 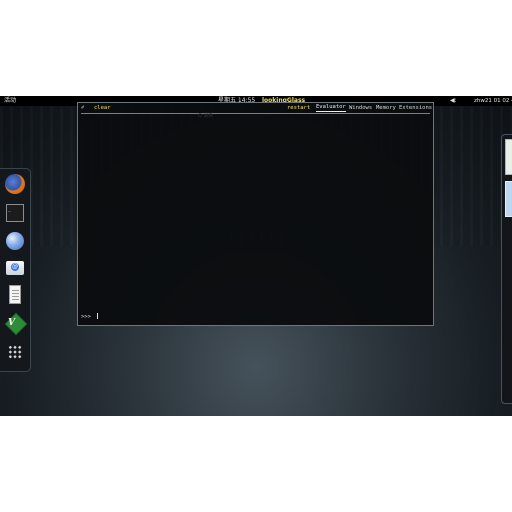 I want to click on dash-item-documents, so click(x=15, y=295).